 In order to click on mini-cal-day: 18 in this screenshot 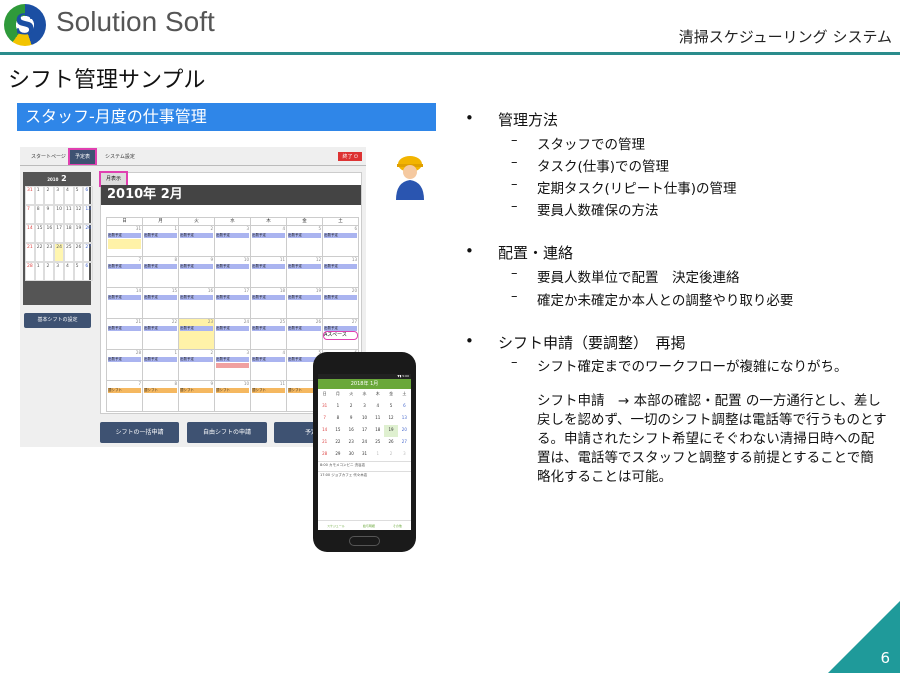, I will do `click(68, 233)`.